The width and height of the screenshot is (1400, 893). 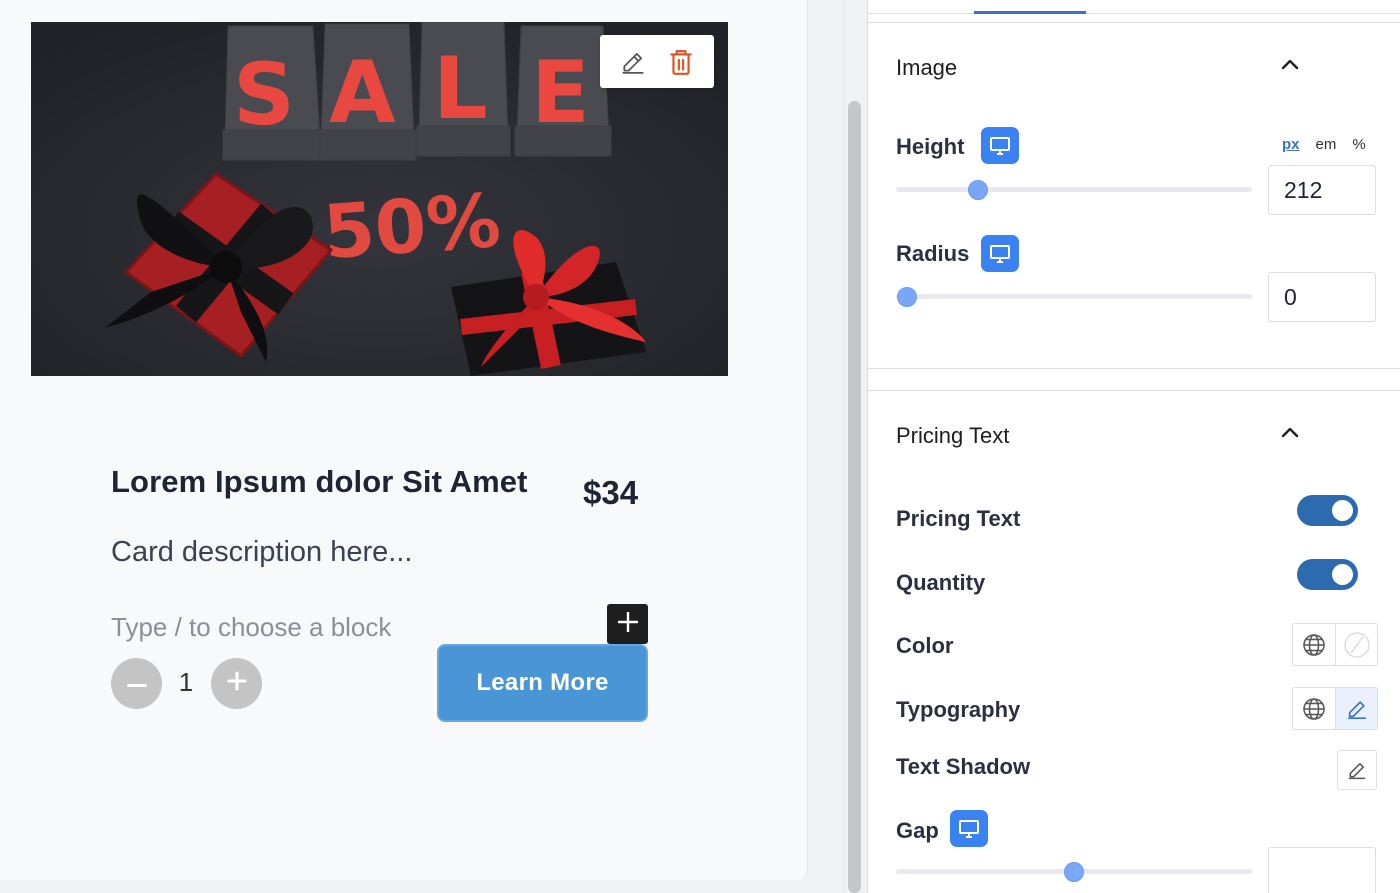 What do you see at coordinates (1291, 144) in the screenshot?
I see `unit-px: px` at bounding box center [1291, 144].